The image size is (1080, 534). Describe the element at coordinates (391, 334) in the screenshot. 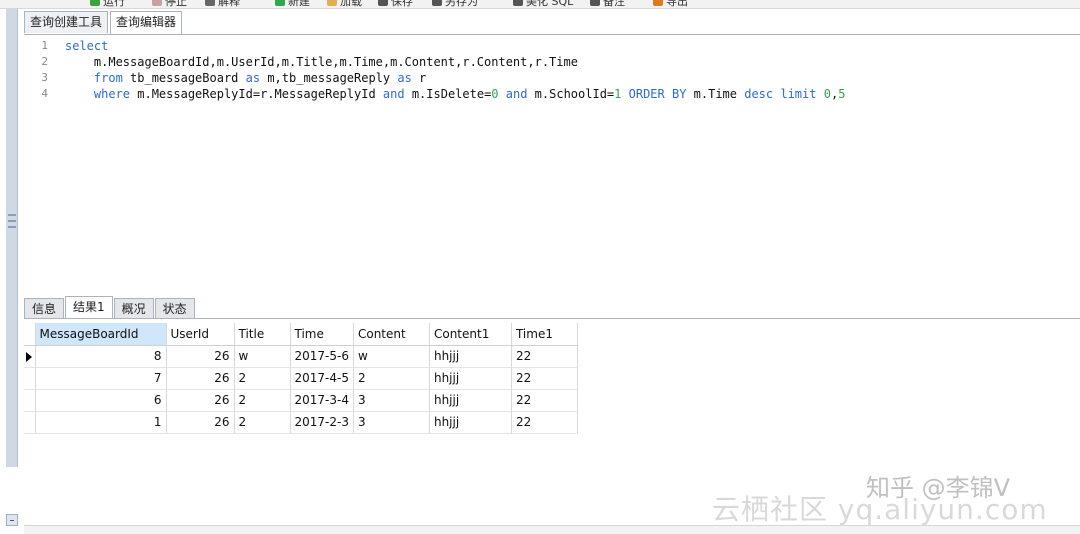

I see `column-header: Content` at that location.